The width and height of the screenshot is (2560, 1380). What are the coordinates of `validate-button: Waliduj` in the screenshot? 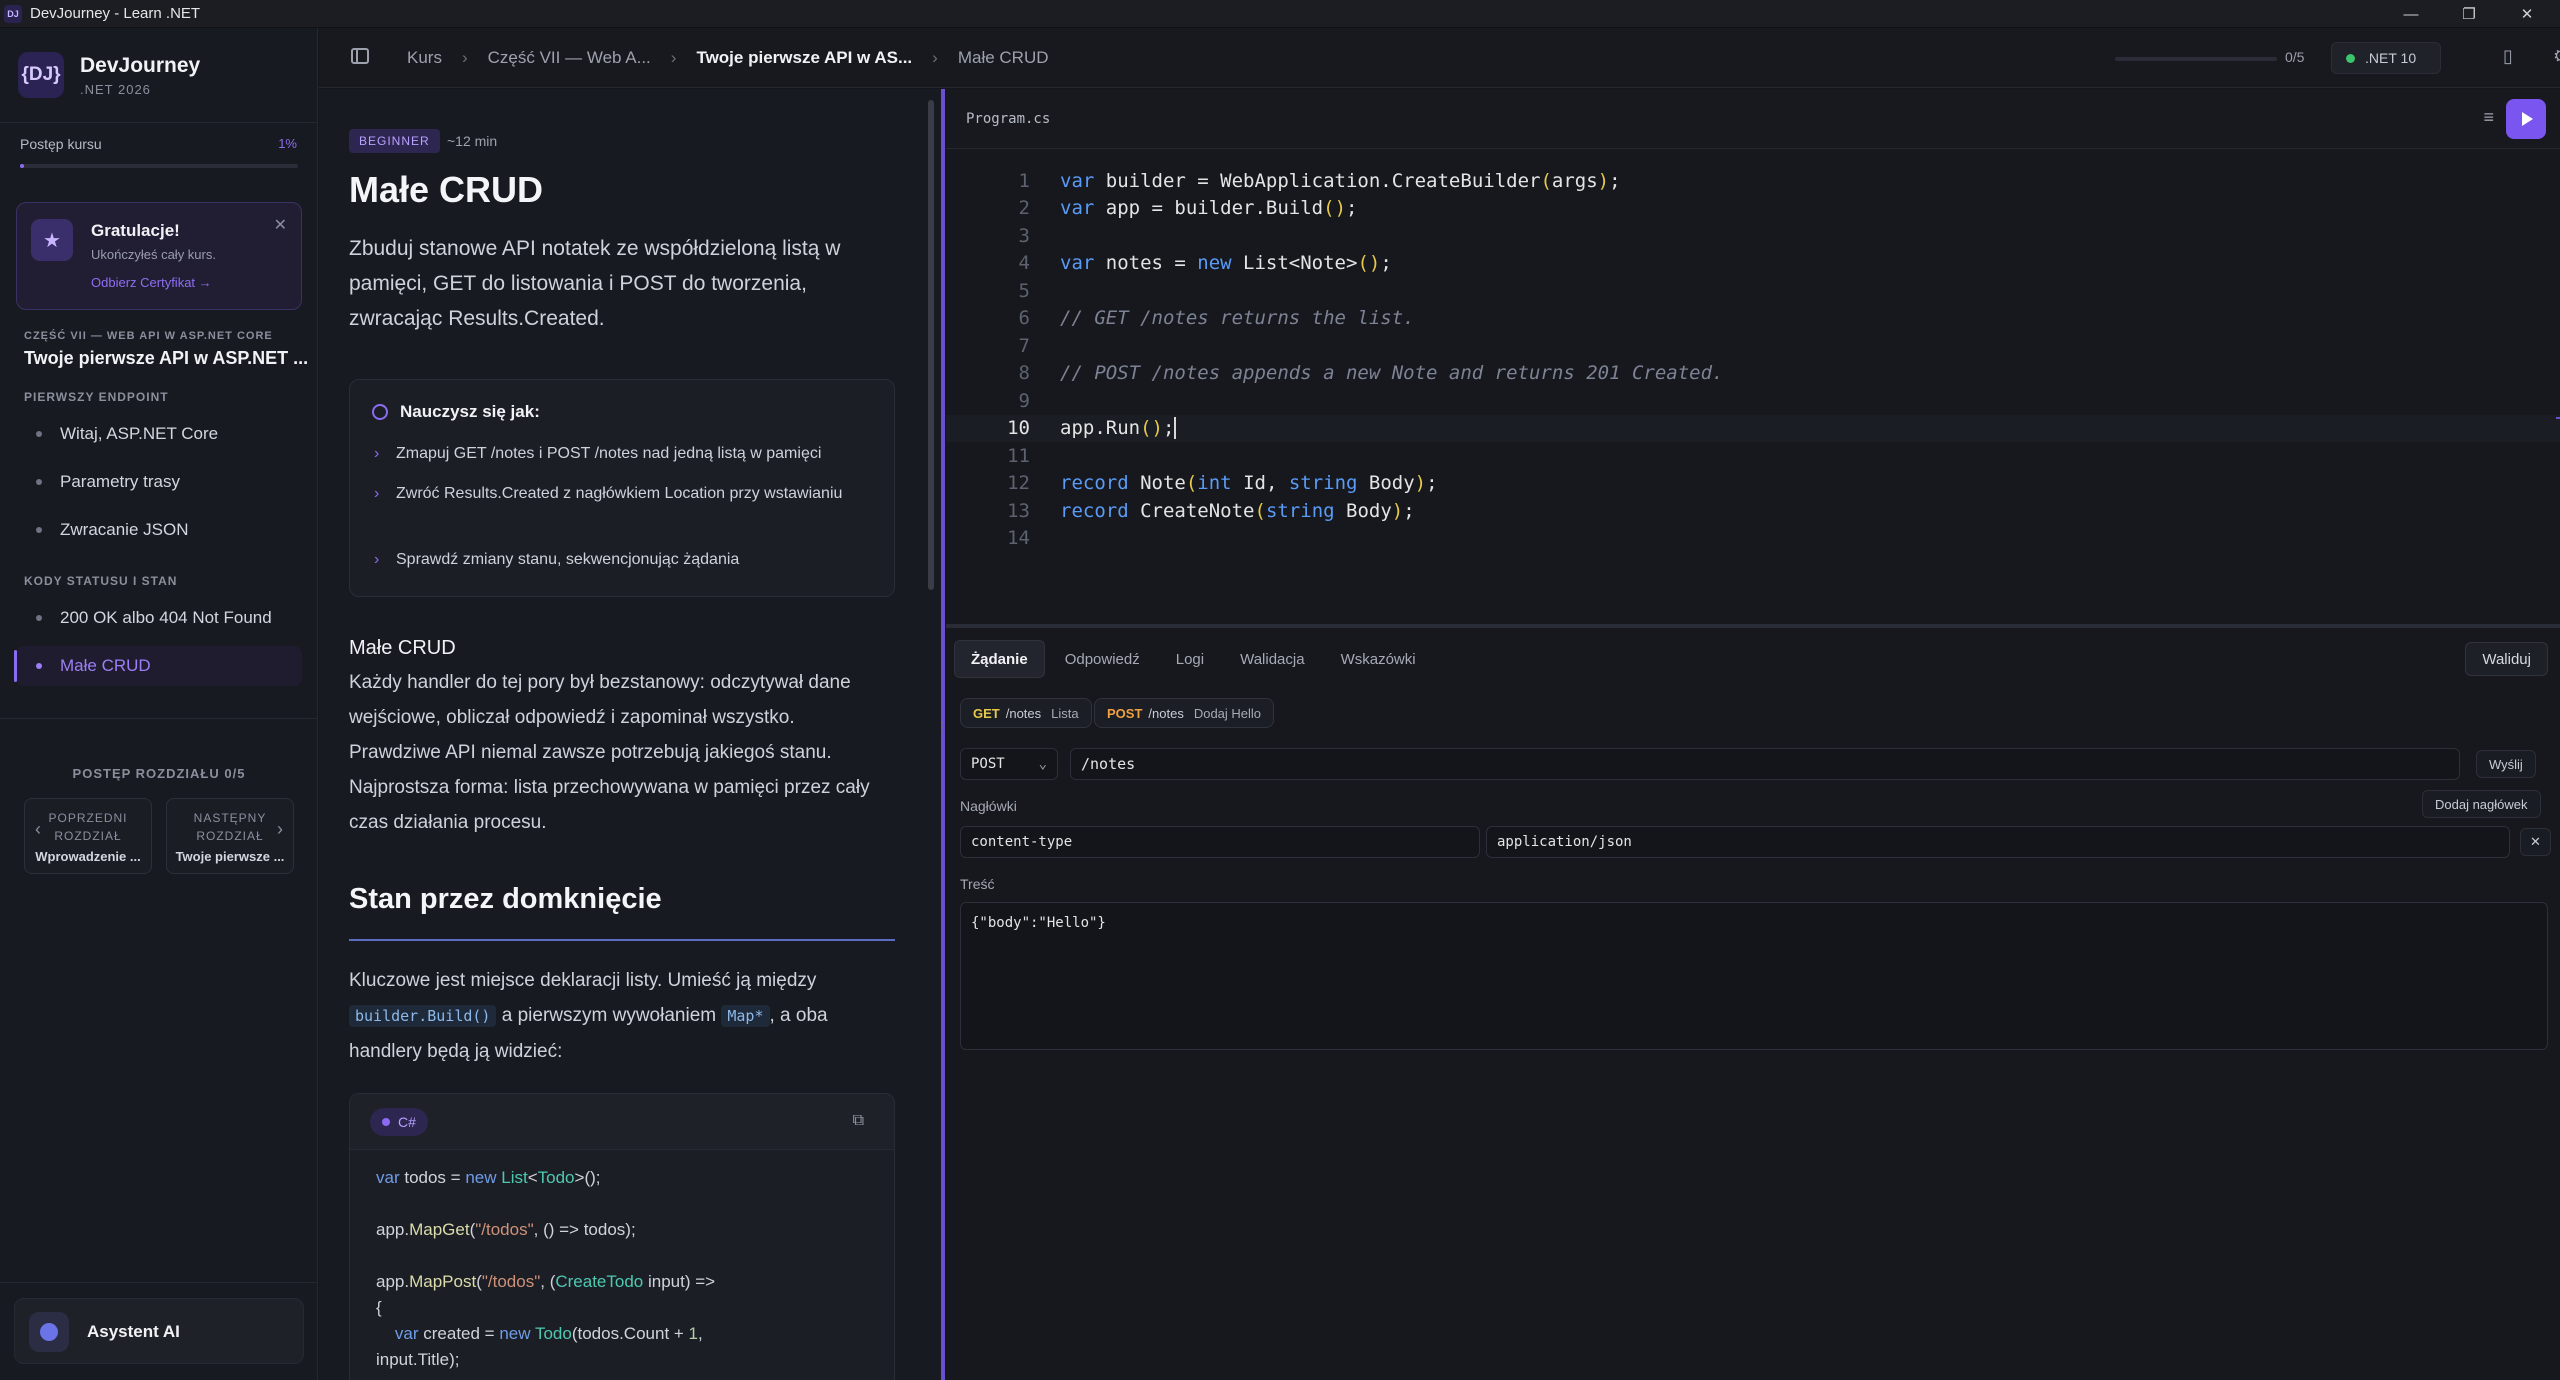 It's located at (2506, 659).